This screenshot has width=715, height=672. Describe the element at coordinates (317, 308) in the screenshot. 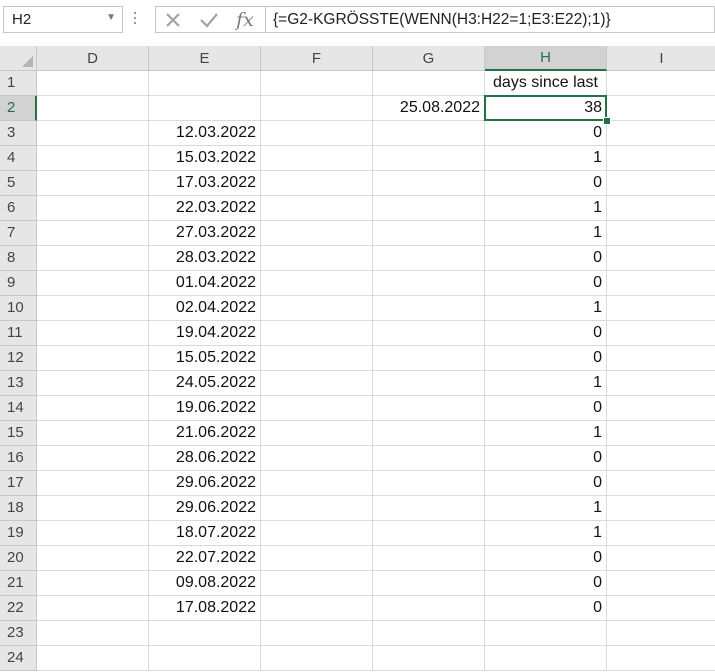

I see `cell-f10` at that location.